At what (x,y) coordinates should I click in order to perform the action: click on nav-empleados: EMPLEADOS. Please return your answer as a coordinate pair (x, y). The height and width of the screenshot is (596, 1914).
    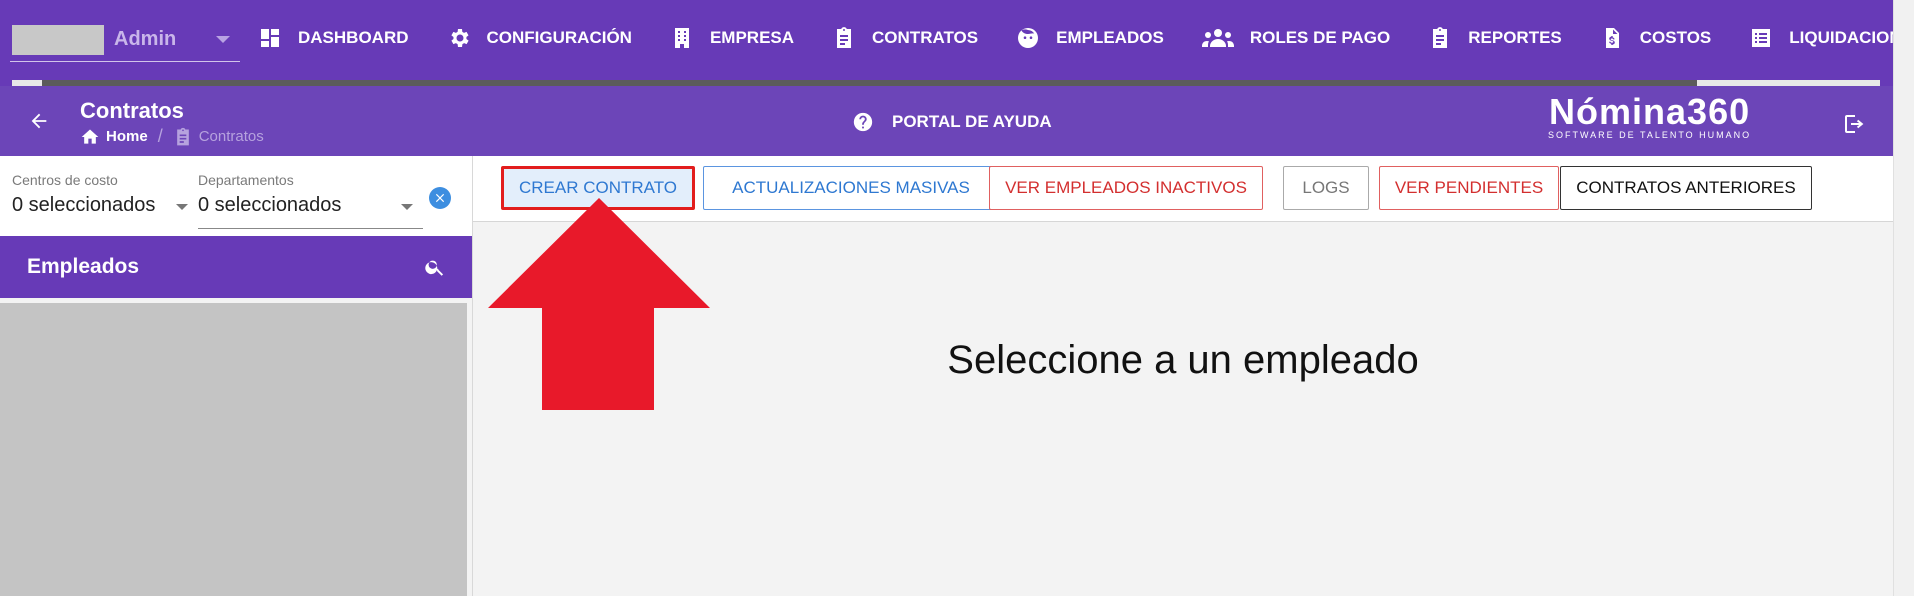
    Looking at the image, I should click on (1090, 38).